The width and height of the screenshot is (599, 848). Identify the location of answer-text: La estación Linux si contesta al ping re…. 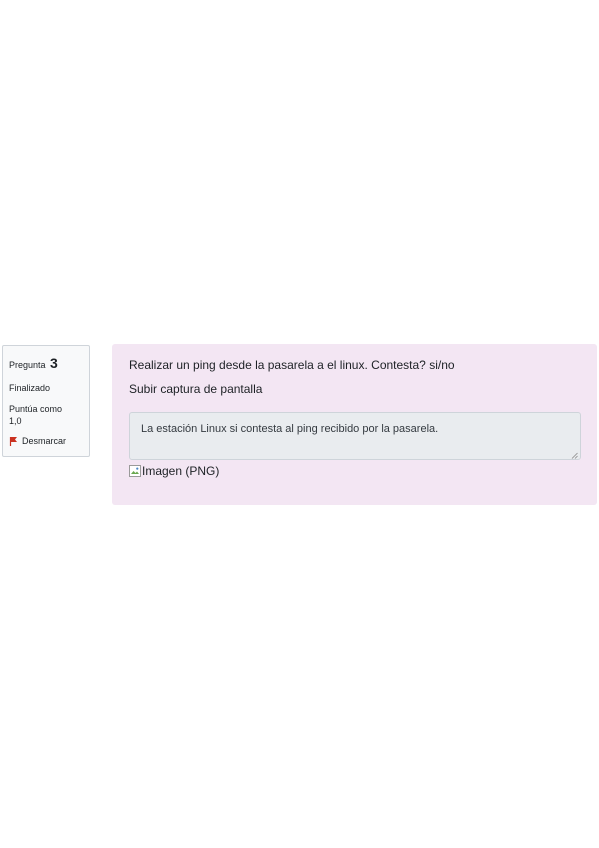
(290, 429).